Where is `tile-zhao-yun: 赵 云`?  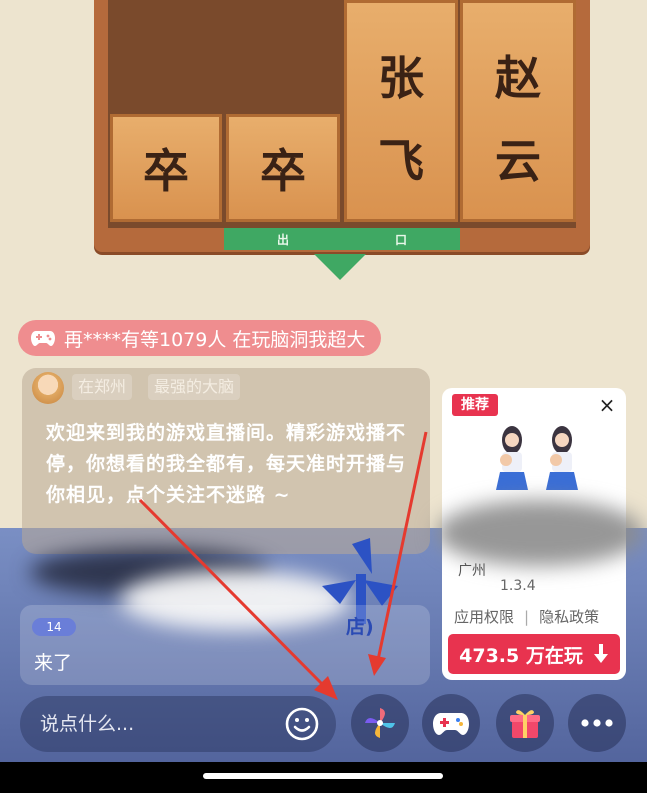 tile-zhao-yun: 赵 云 is located at coordinates (518, 111).